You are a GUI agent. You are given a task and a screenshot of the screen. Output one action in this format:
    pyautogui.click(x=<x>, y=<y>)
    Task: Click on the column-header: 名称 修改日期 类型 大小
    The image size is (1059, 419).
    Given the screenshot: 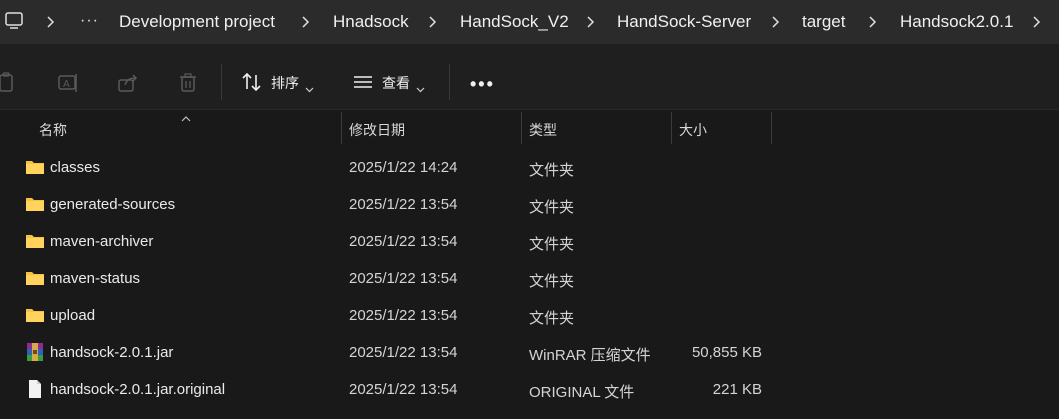 What is the action you would take?
    pyautogui.click(x=529, y=128)
    